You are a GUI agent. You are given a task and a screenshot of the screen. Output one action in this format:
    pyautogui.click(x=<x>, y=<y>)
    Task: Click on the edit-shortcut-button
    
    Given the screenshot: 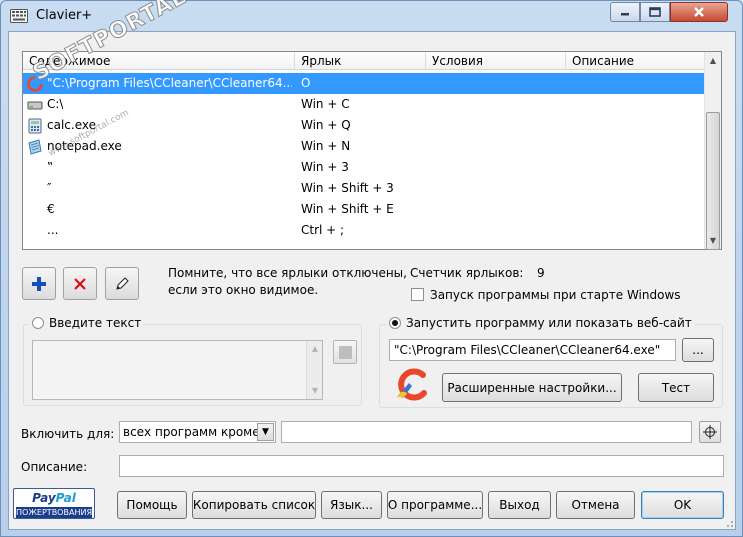 What is the action you would take?
    pyautogui.click(x=122, y=283)
    